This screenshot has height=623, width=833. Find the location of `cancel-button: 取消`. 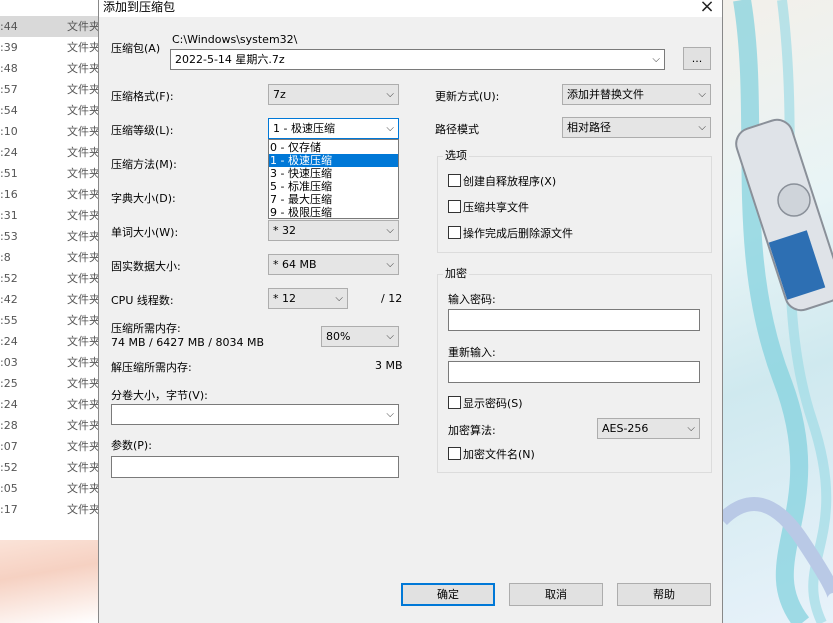

cancel-button: 取消 is located at coordinates (556, 594).